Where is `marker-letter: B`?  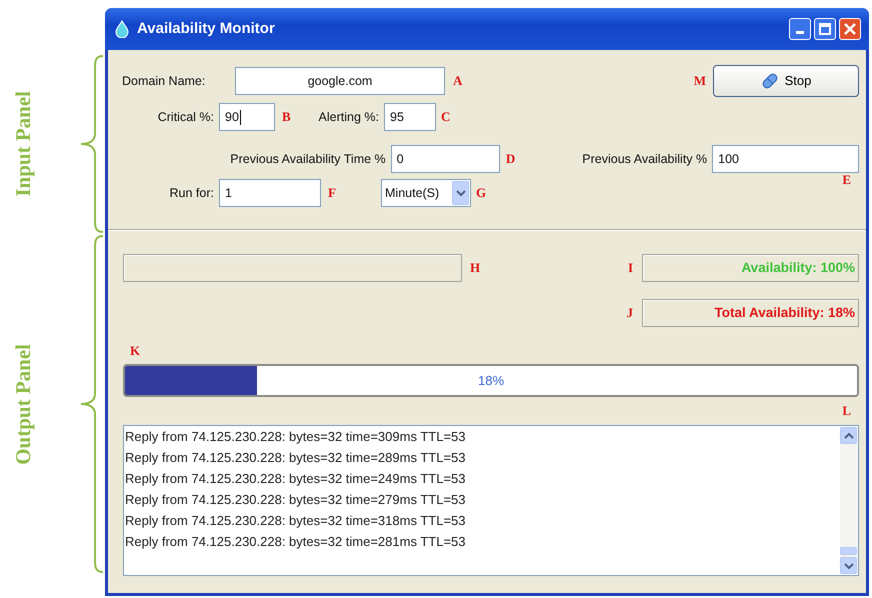 marker-letter: B is located at coordinates (287, 117).